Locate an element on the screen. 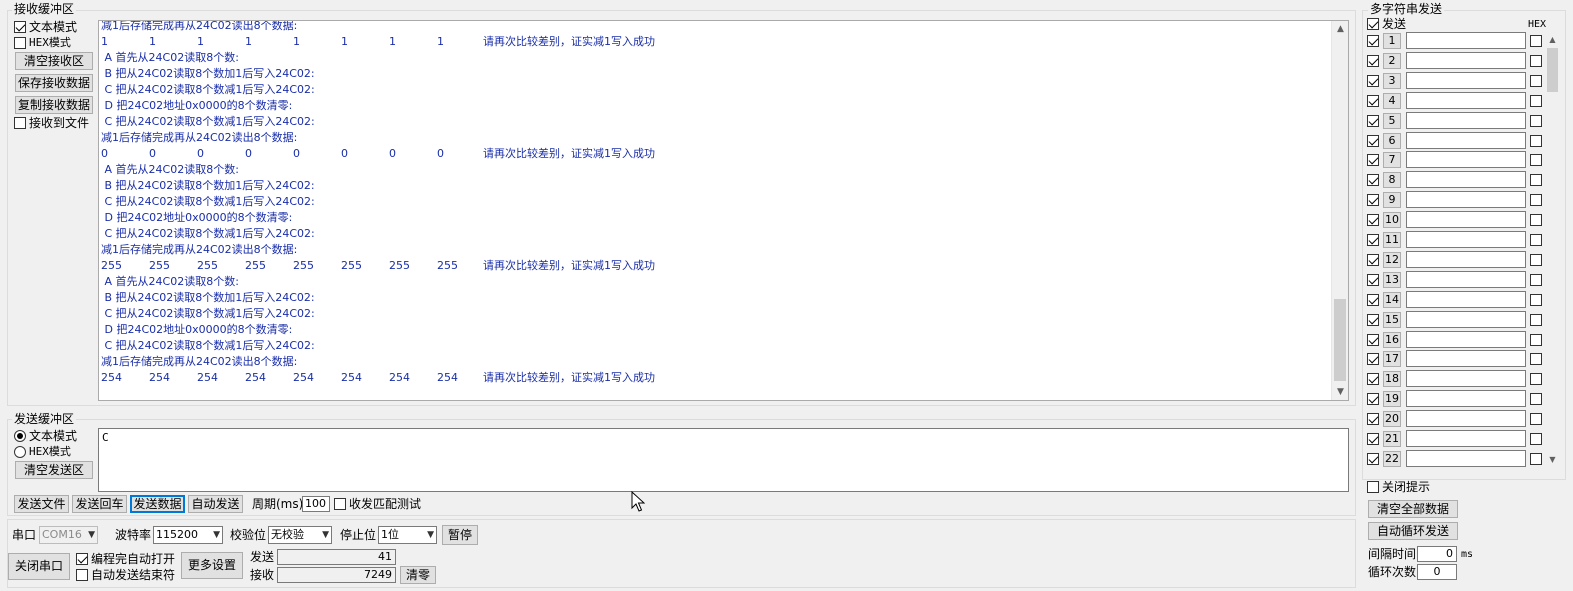  send-text-mode-radio: 文本模式 is located at coordinates (45, 436).